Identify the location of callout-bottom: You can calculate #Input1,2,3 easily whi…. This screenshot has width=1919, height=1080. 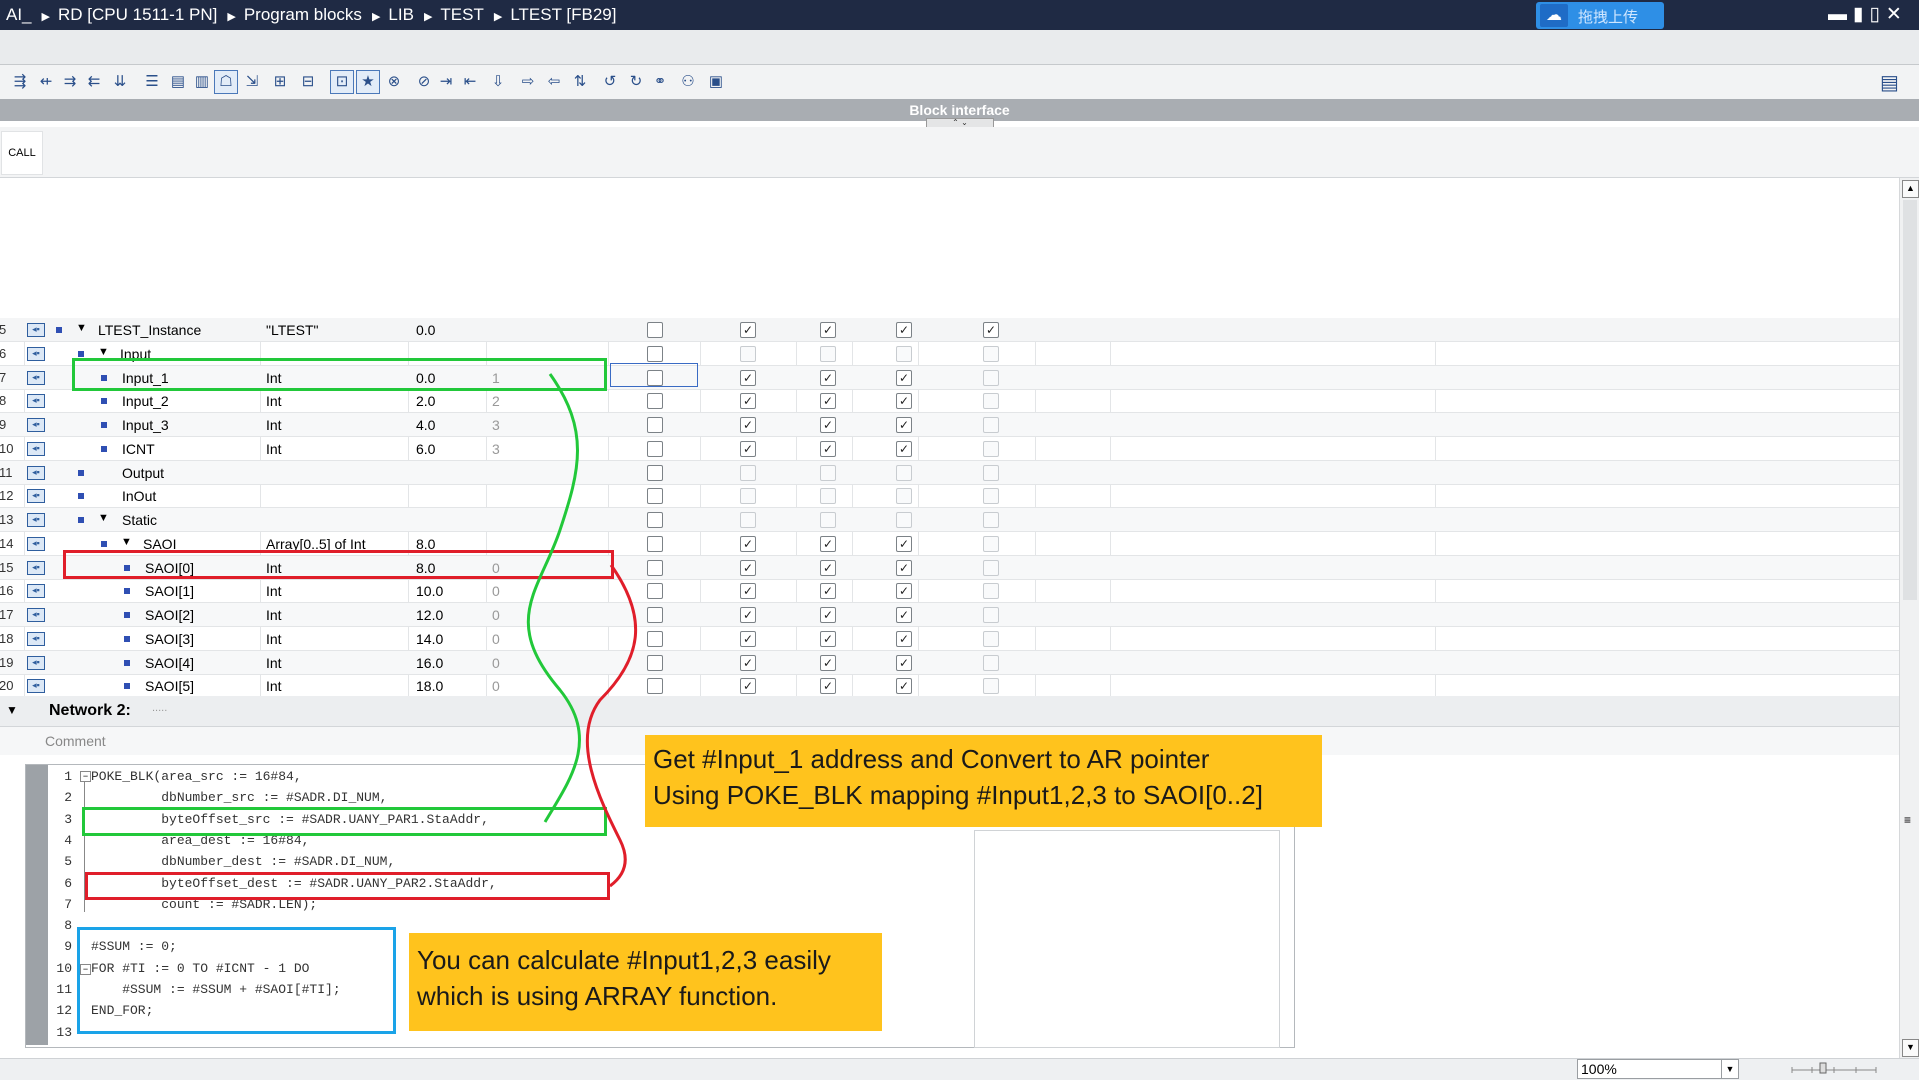
(645, 982).